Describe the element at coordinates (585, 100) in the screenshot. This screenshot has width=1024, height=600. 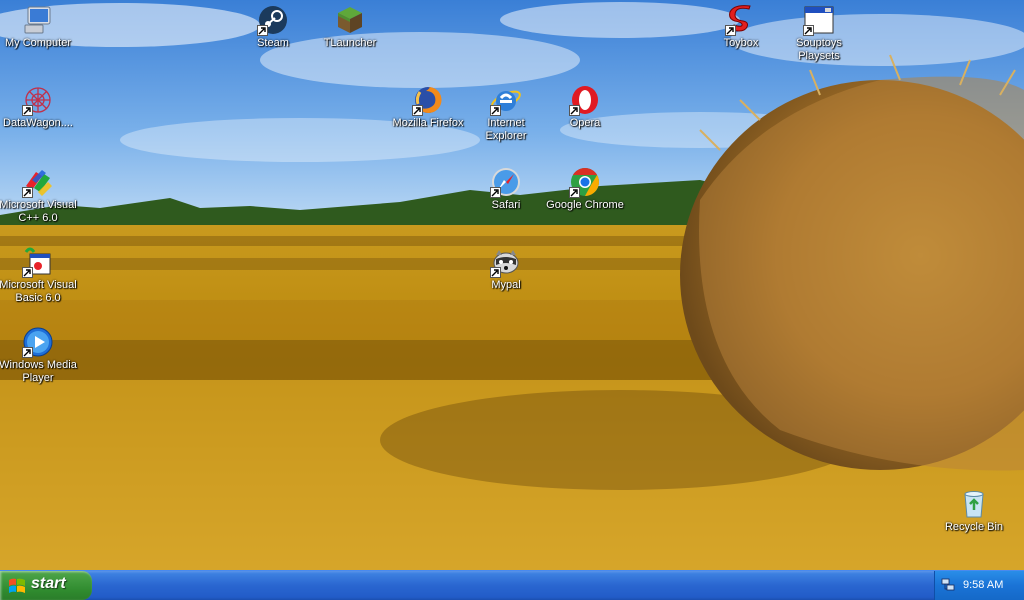
I see `opera-icon` at that location.